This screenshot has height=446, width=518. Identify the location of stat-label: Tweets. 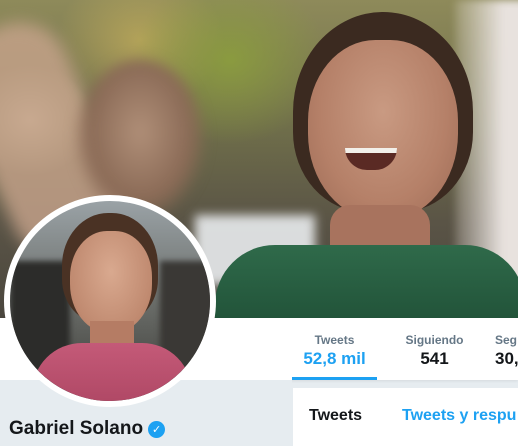
(334, 340).